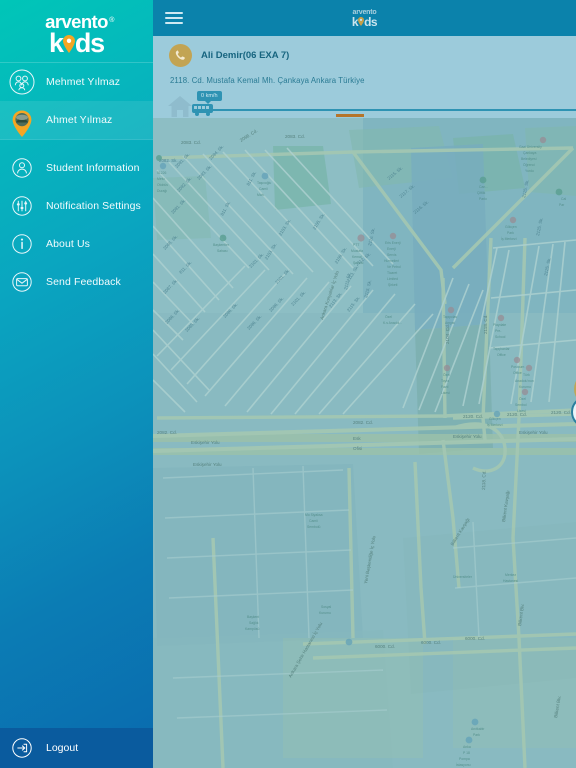  I want to click on sidebar-logo-arvento-text: arvento, so click(76, 21).